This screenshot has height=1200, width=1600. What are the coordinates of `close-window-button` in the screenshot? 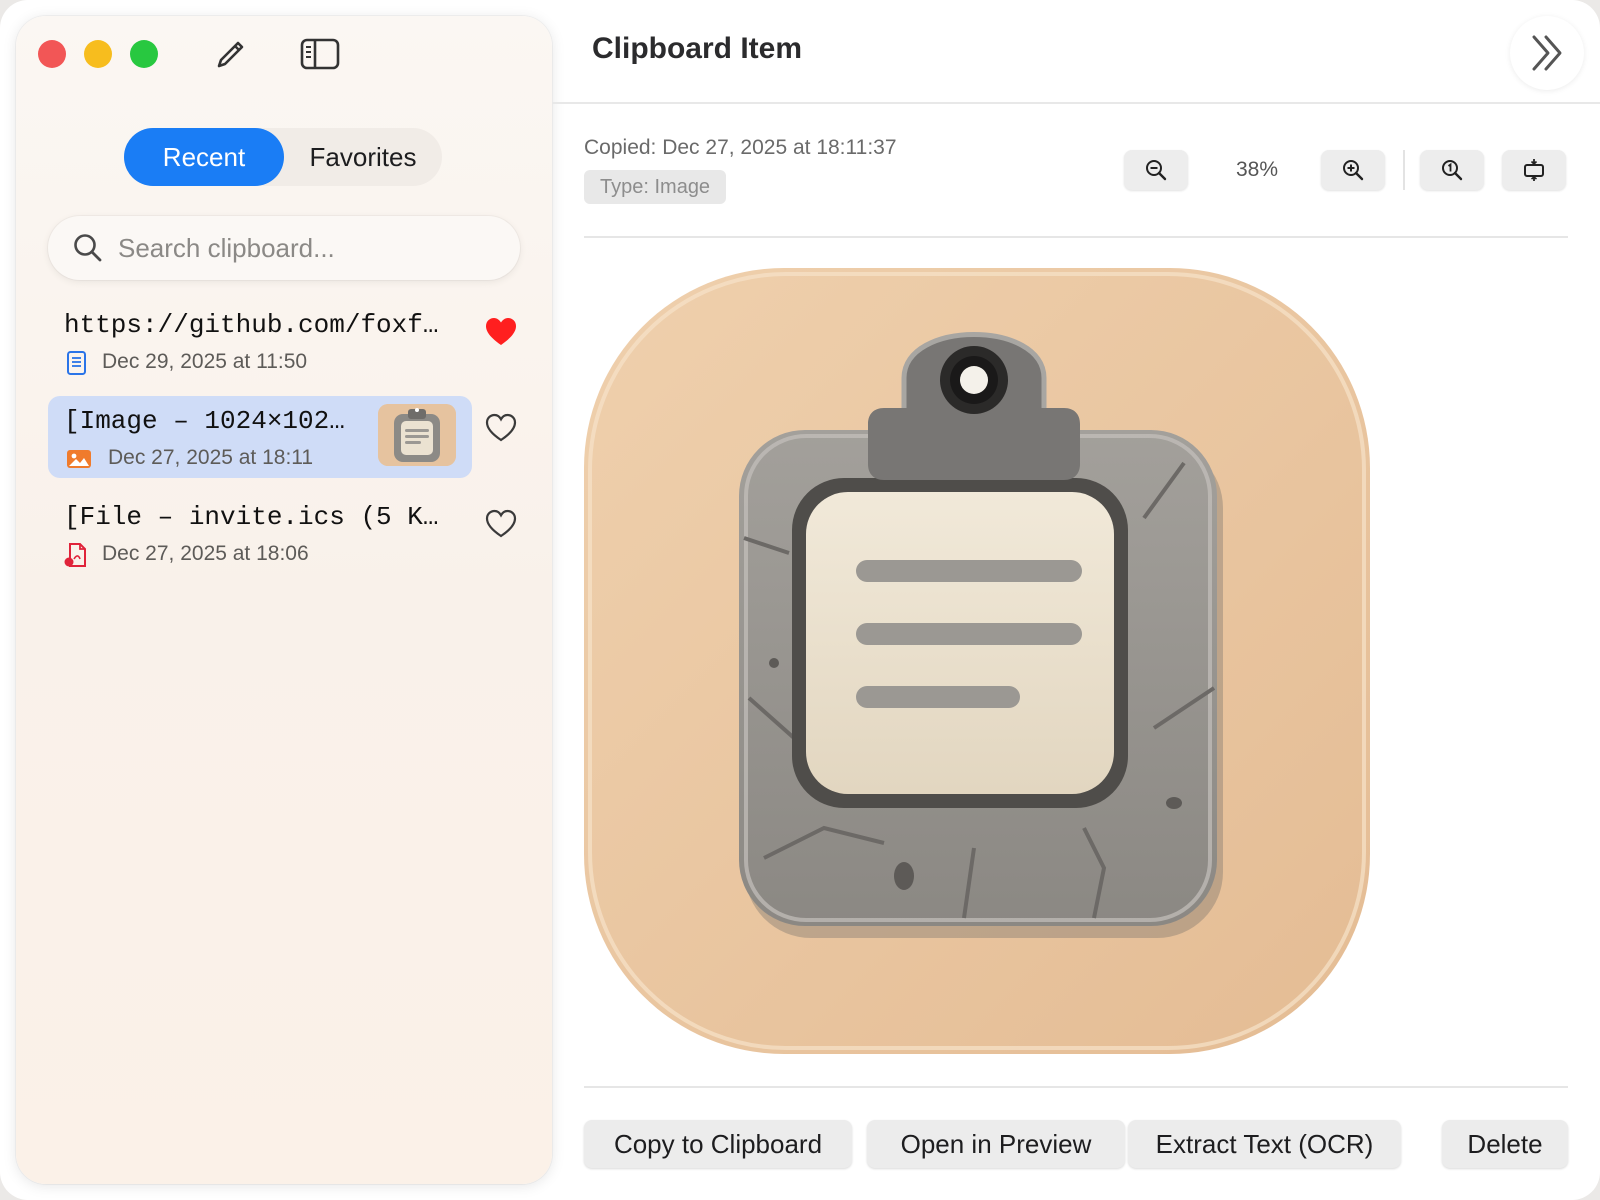 It's located at (52, 54).